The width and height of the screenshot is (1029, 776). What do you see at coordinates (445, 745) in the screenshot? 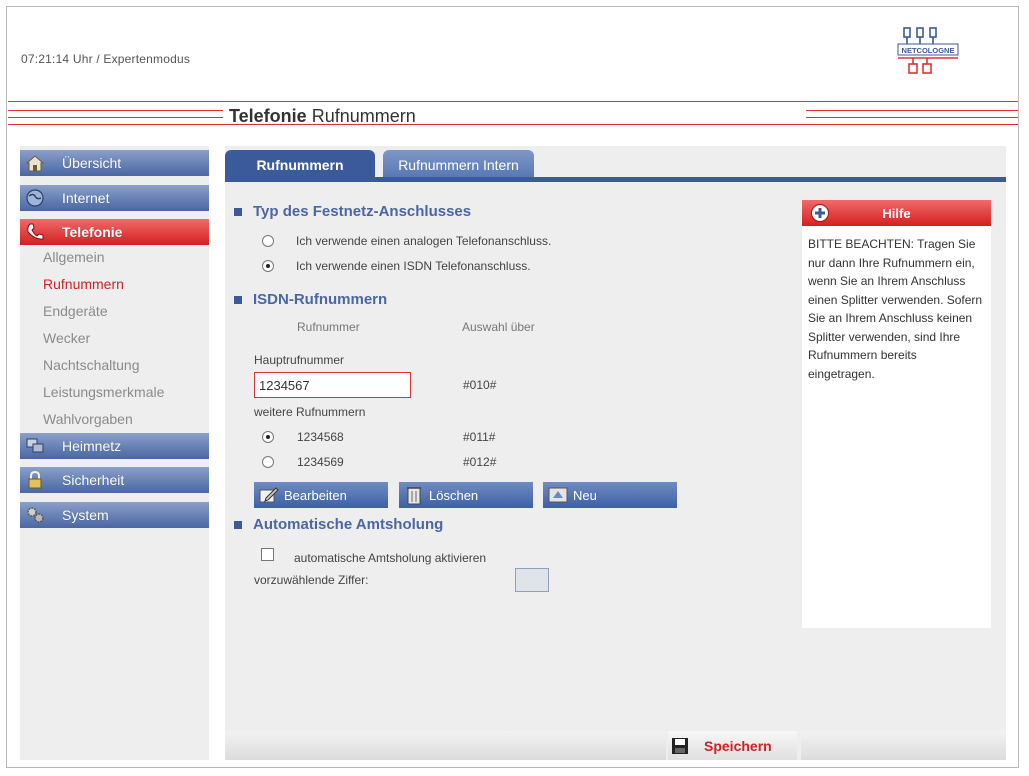
I see `footer-left` at bounding box center [445, 745].